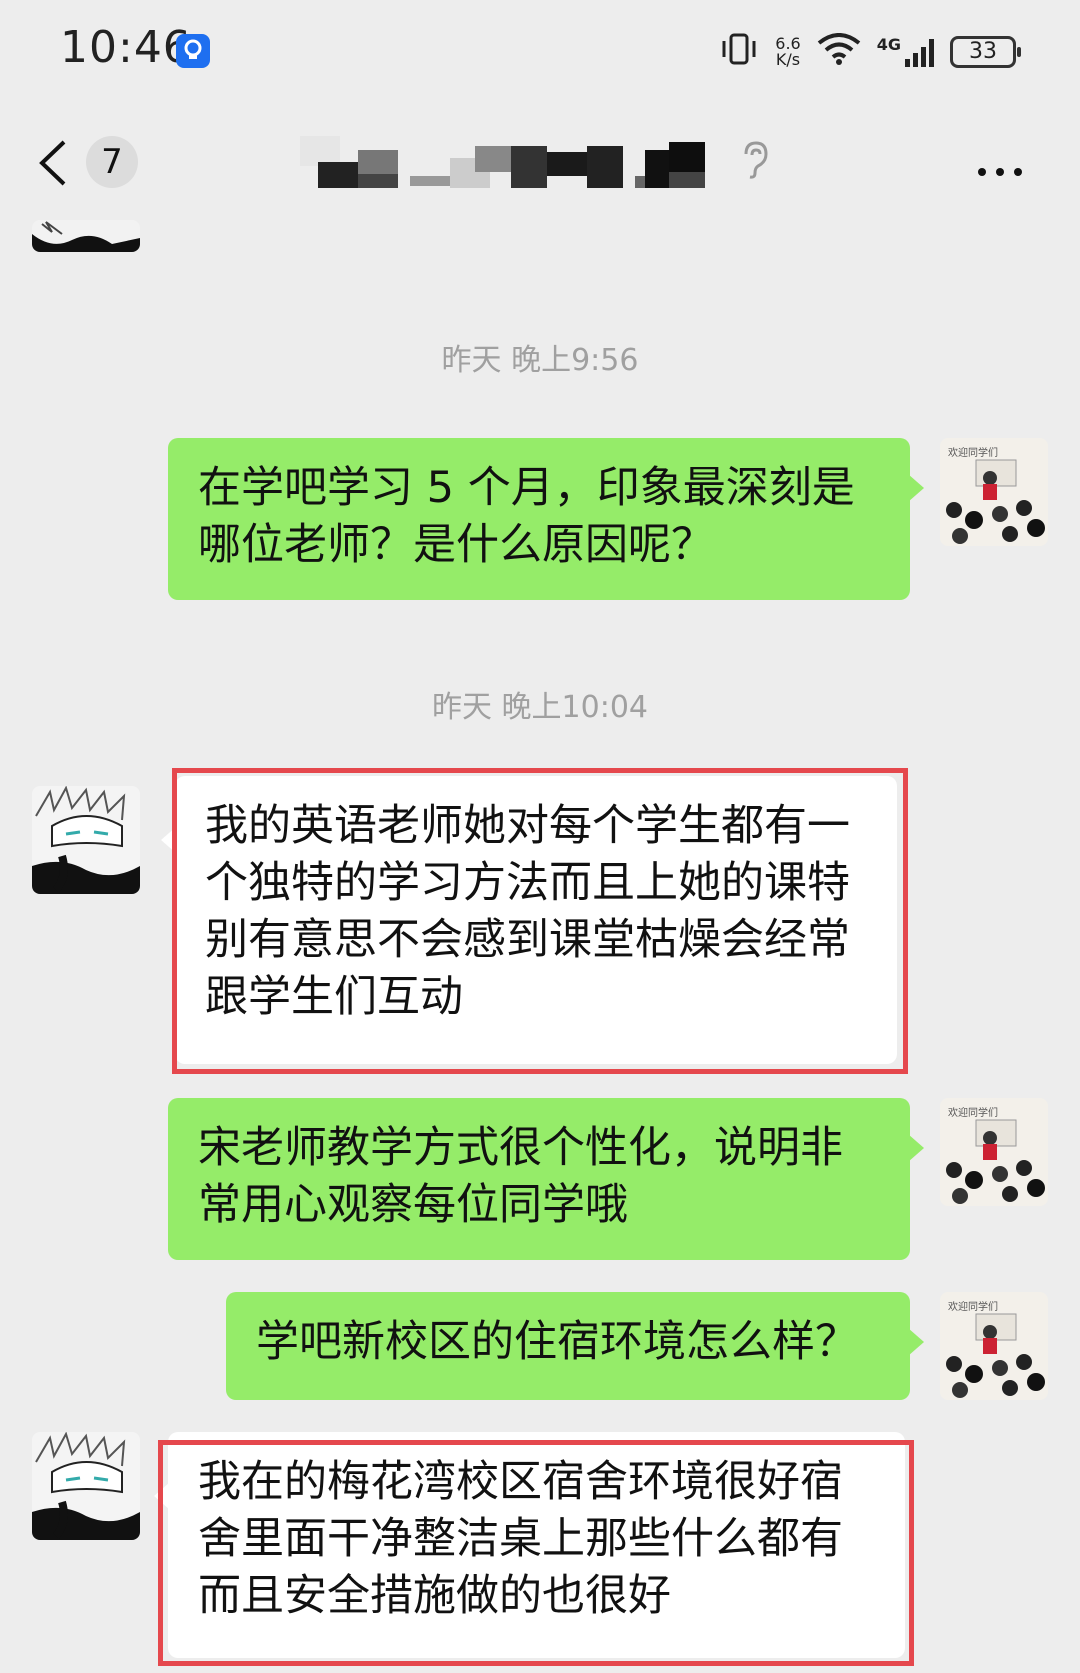  What do you see at coordinates (546, 1179) in the screenshot?
I see `message-bubble-me: 宋老师教学方式很个性化，说明非常用心观察每位同学哦` at bounding box center [546, 1179].